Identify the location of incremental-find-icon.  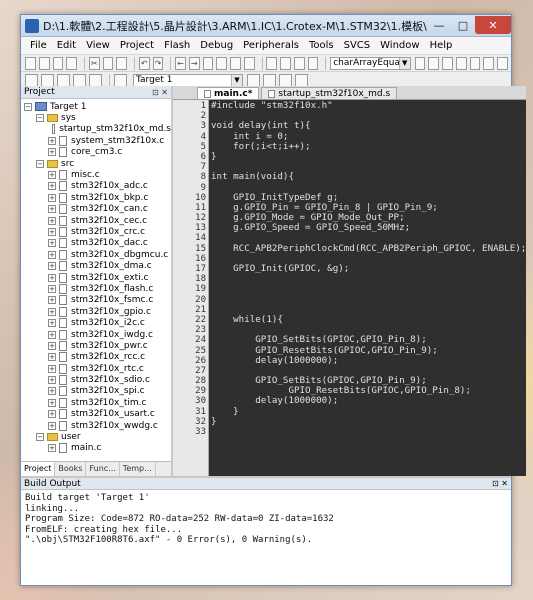
(434, 63).